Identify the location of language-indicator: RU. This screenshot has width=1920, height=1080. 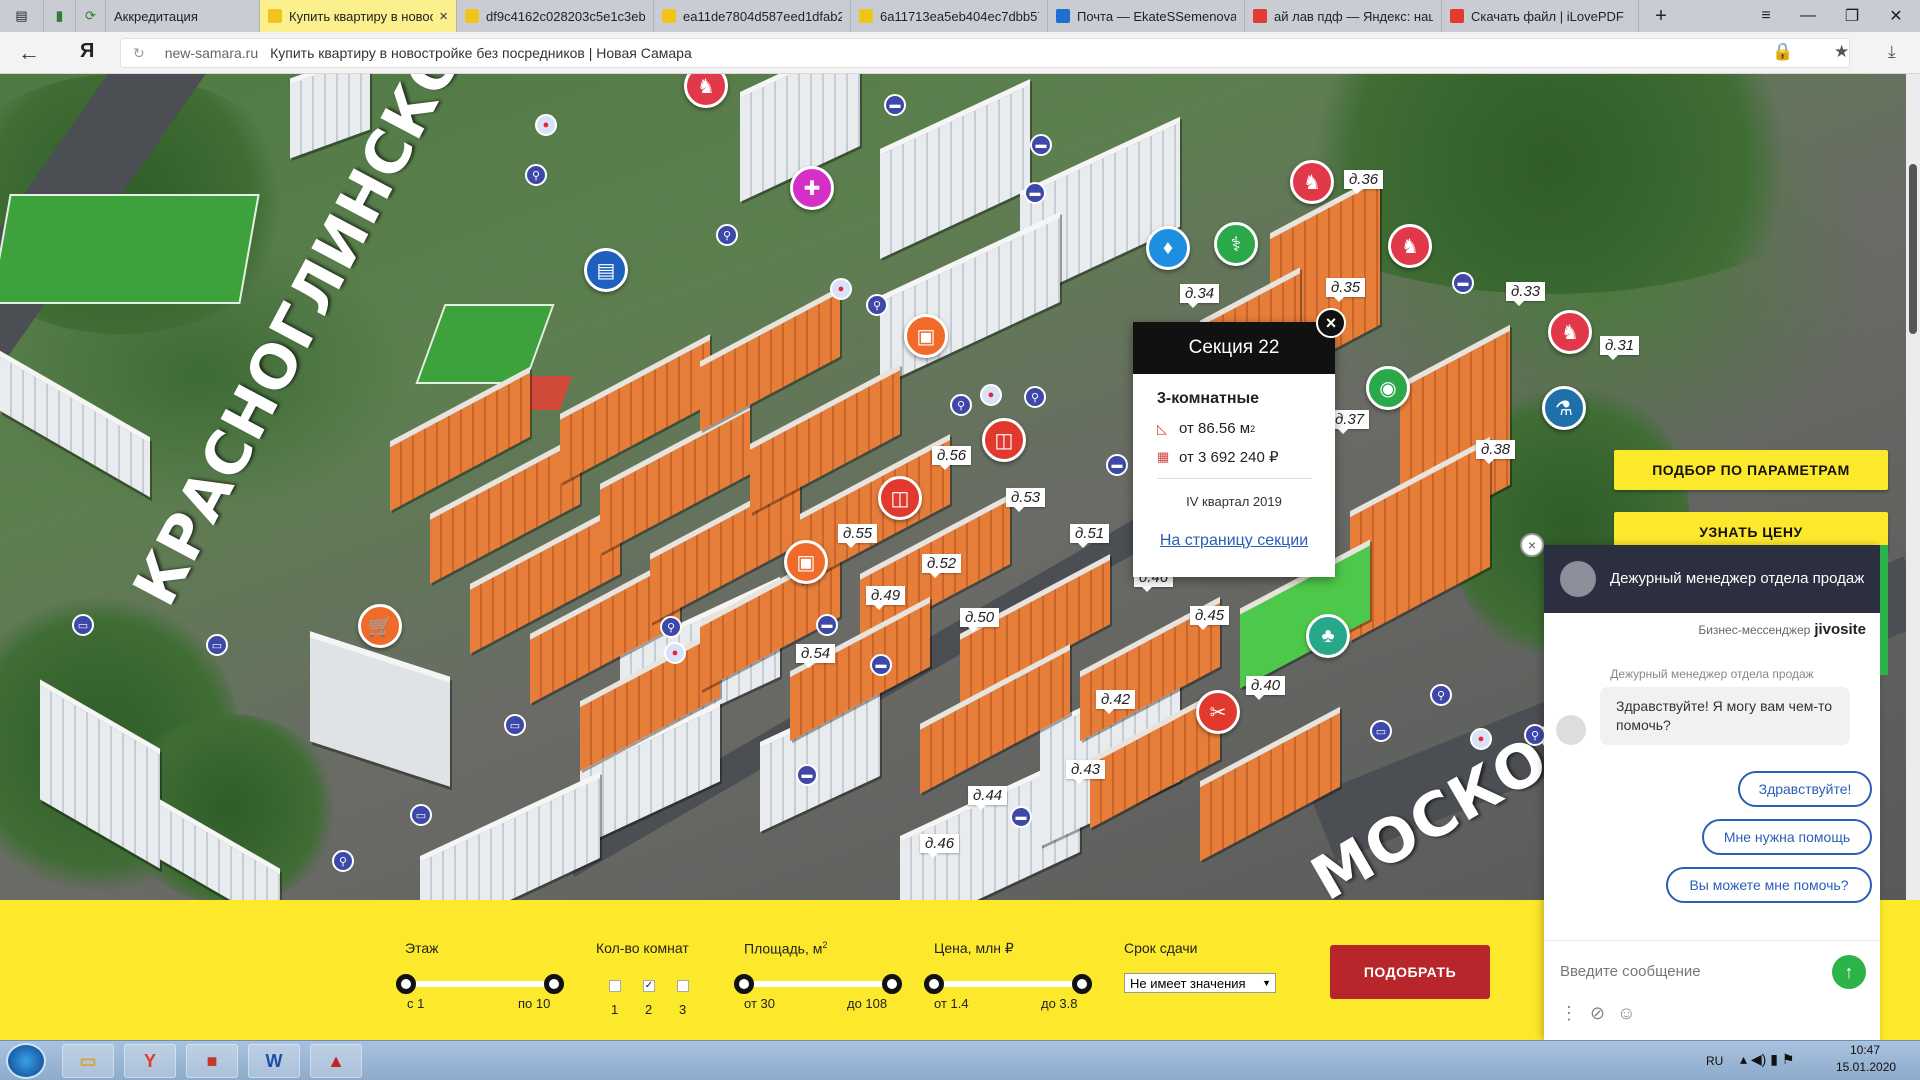
(1714, 1061).